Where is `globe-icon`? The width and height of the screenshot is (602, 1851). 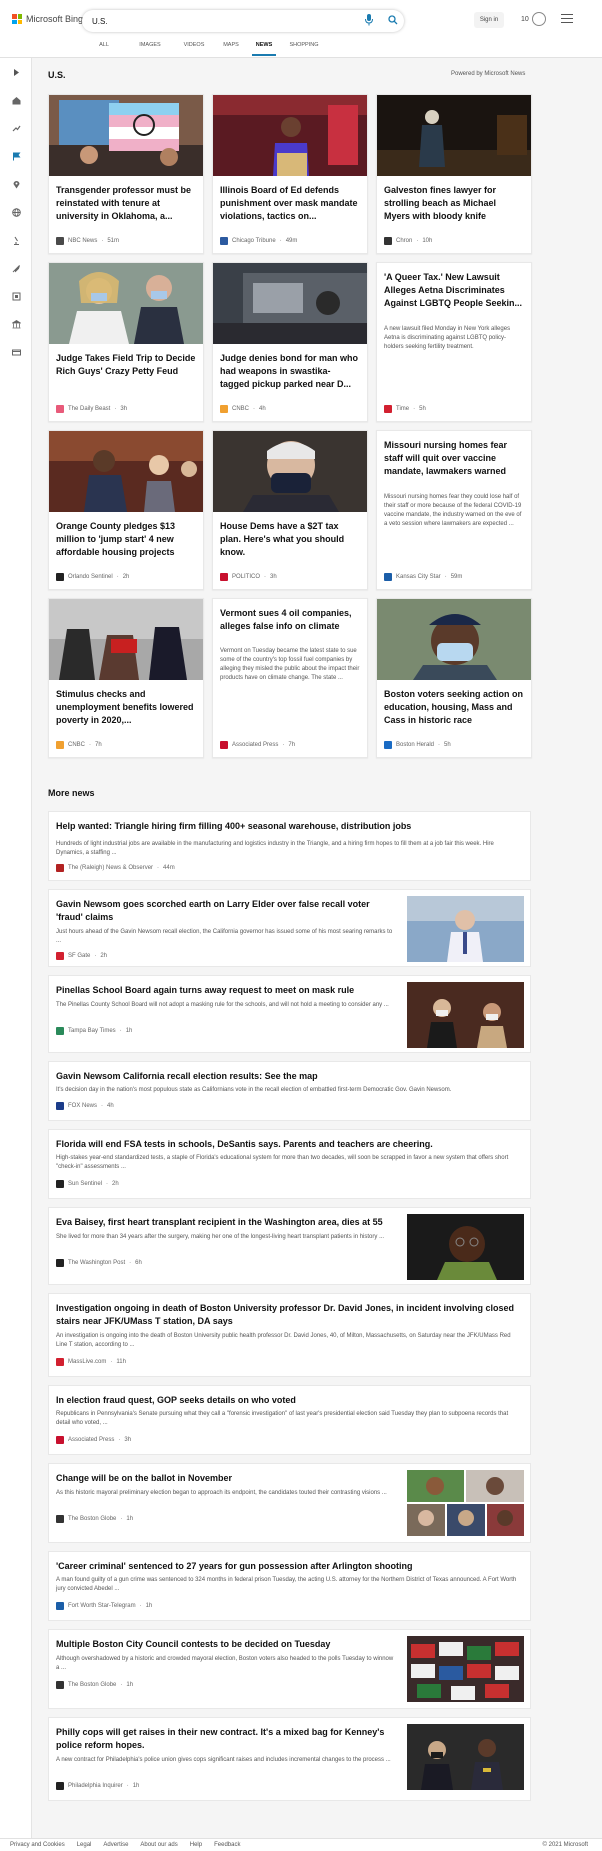
globe-icon is located at coordinates (16, 212).